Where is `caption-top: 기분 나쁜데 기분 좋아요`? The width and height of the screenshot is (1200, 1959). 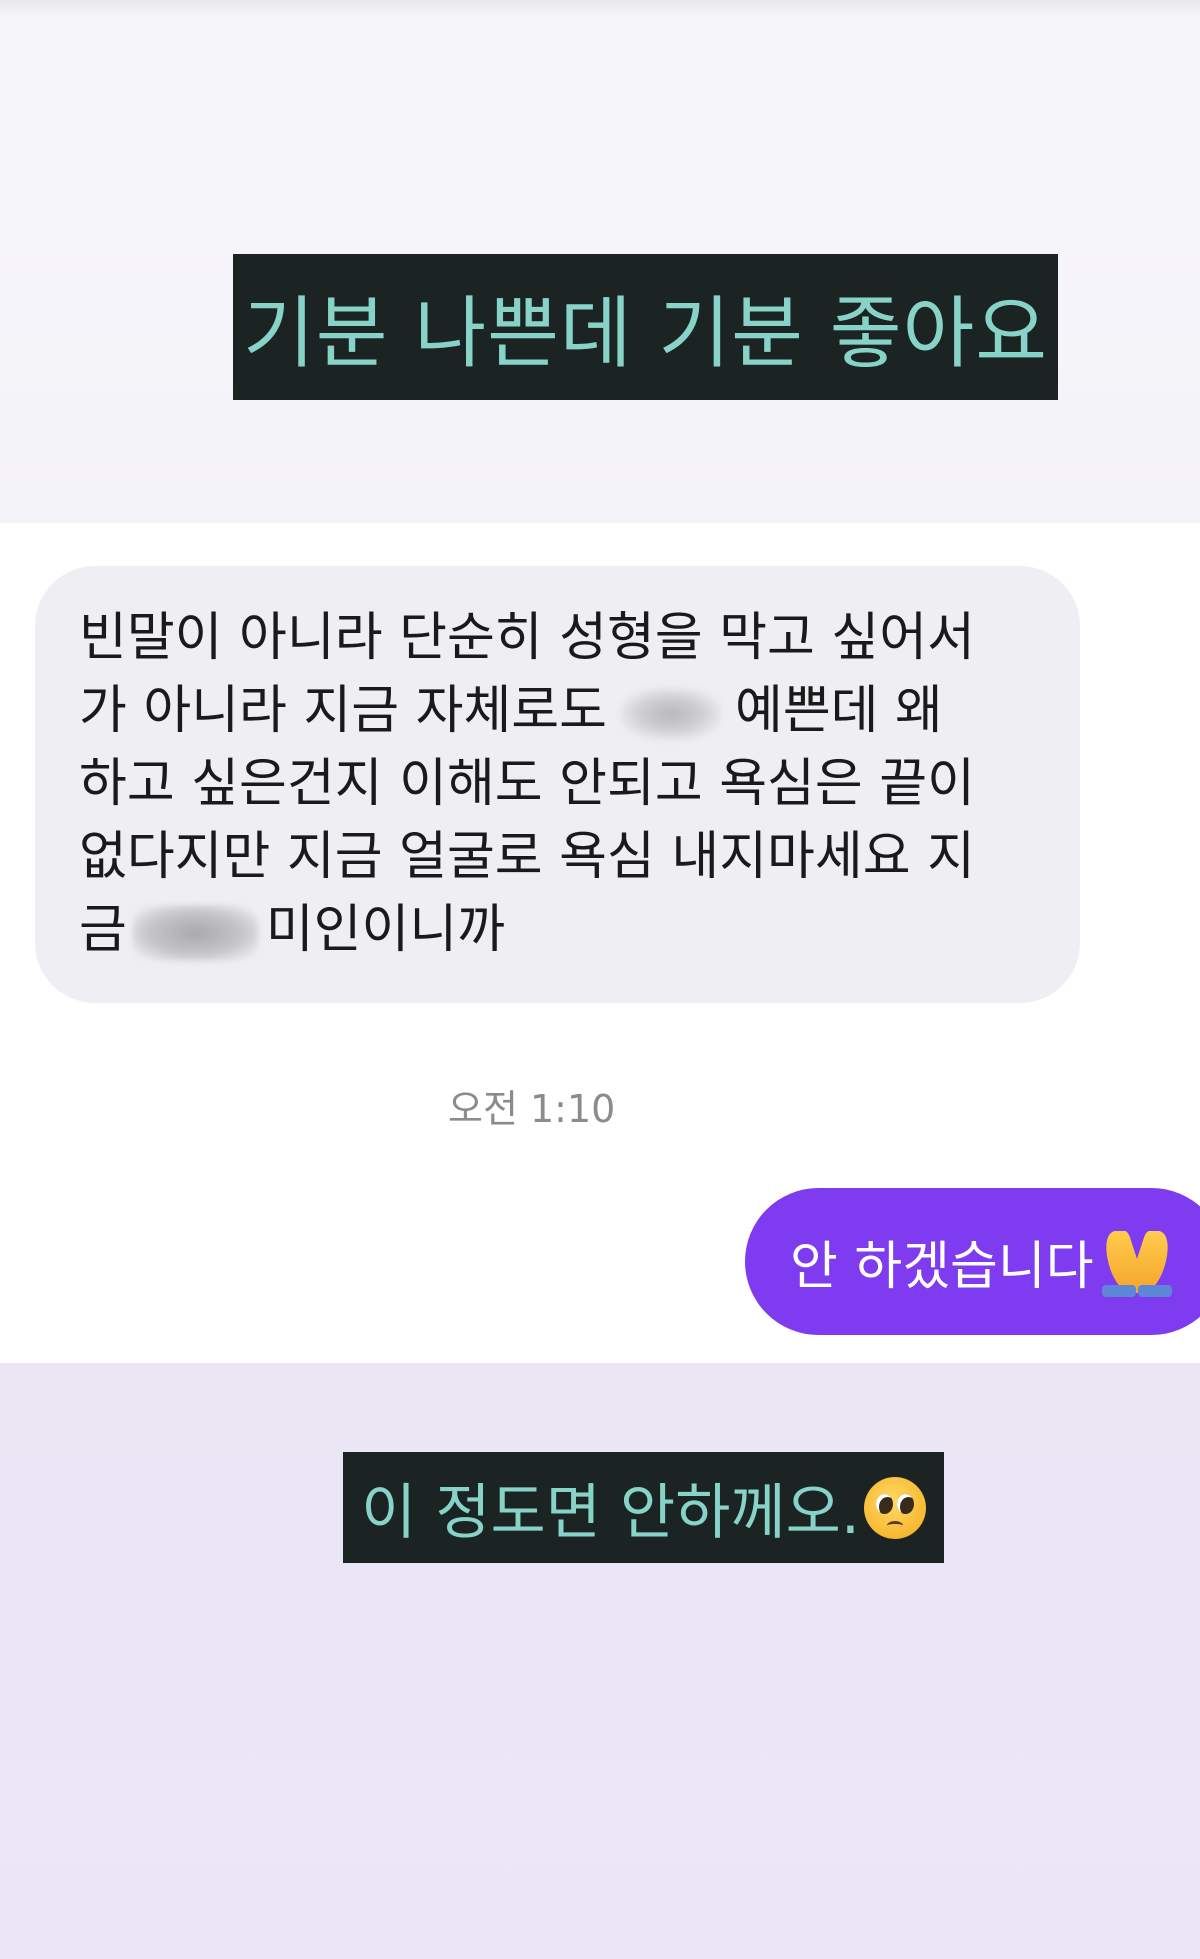
caption-top: 기분 나쁜데 기분 좋아요 is located at coordinates (645, 327).